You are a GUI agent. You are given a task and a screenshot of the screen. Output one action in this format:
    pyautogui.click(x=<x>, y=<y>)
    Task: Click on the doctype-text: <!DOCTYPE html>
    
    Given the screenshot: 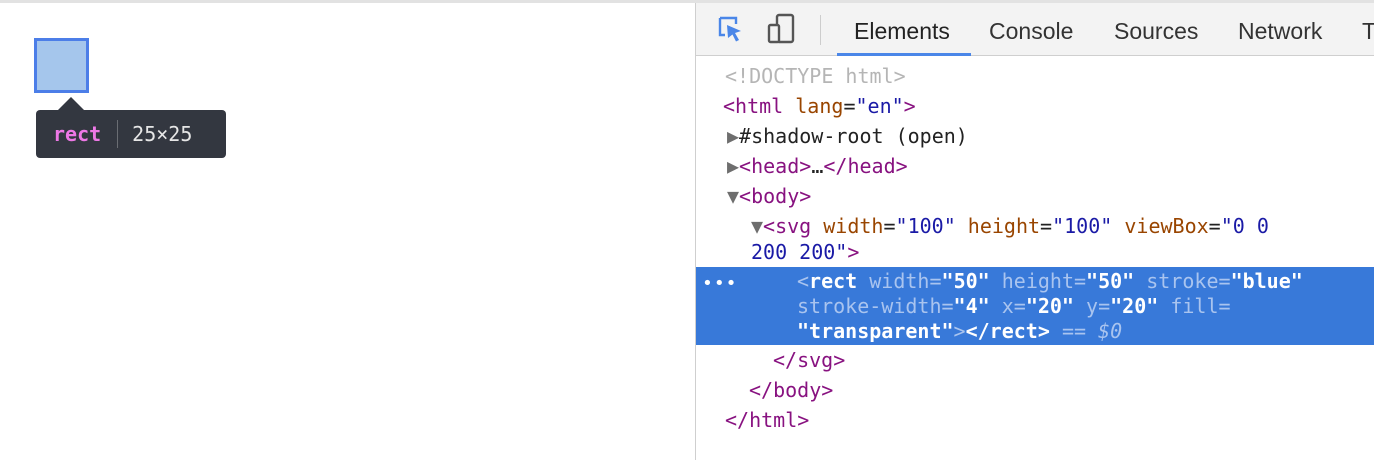 What is the action you would take?
    pyautogui.click(x=815, y=76)
    